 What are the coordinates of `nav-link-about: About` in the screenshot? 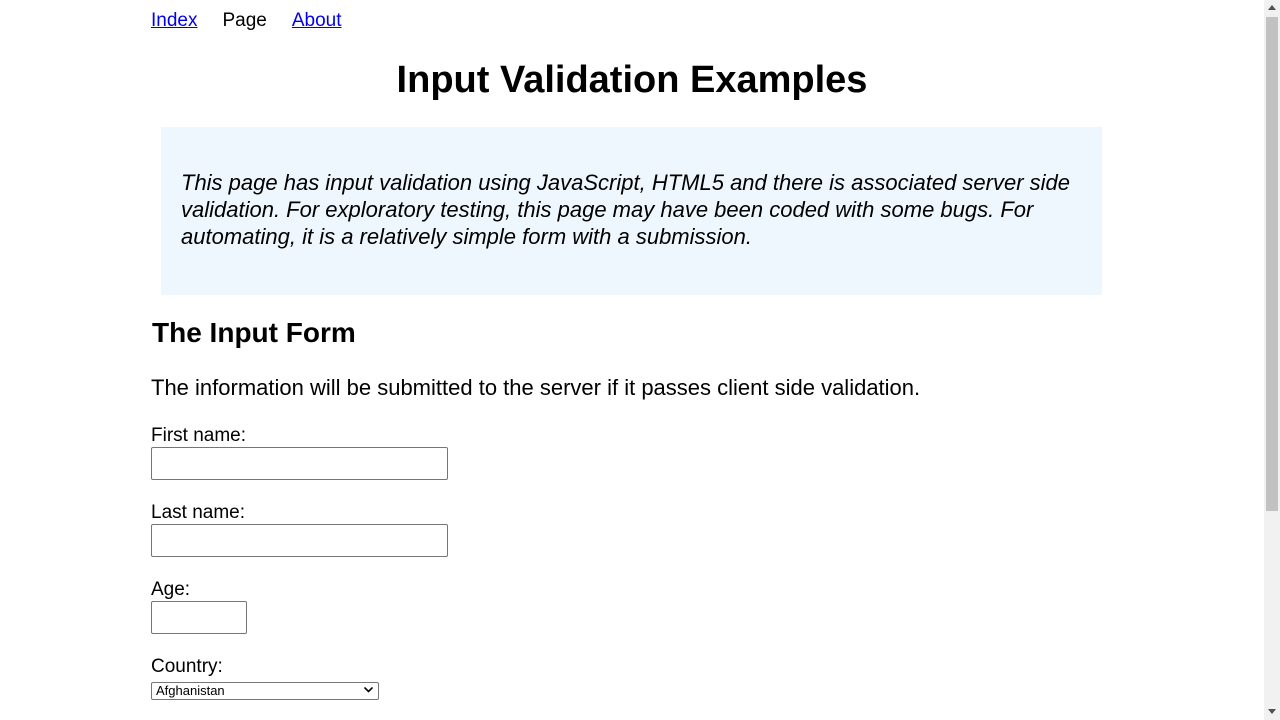 It's located at (317, 20).